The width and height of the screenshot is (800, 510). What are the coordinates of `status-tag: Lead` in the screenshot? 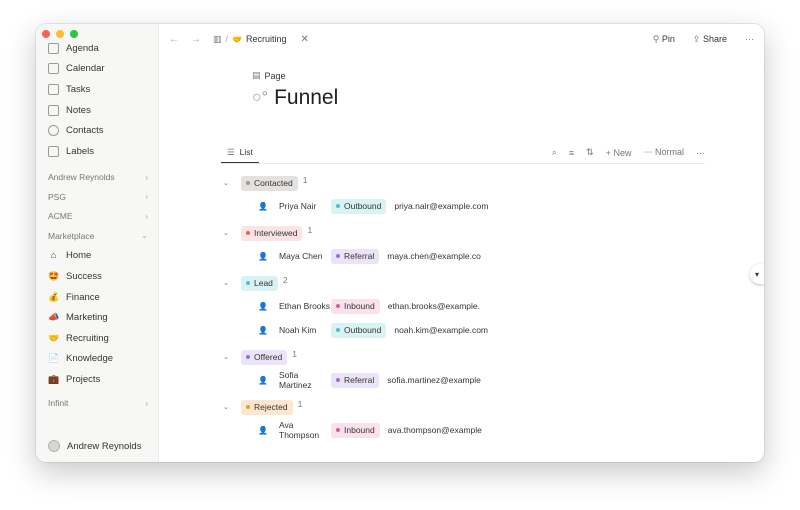 It's located at (259, 283).